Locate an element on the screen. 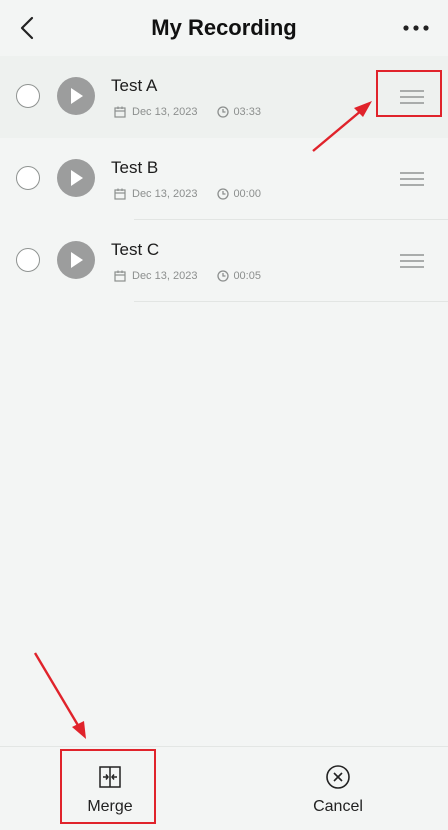  recording-title: Test A is located at coordinates (134, 85).